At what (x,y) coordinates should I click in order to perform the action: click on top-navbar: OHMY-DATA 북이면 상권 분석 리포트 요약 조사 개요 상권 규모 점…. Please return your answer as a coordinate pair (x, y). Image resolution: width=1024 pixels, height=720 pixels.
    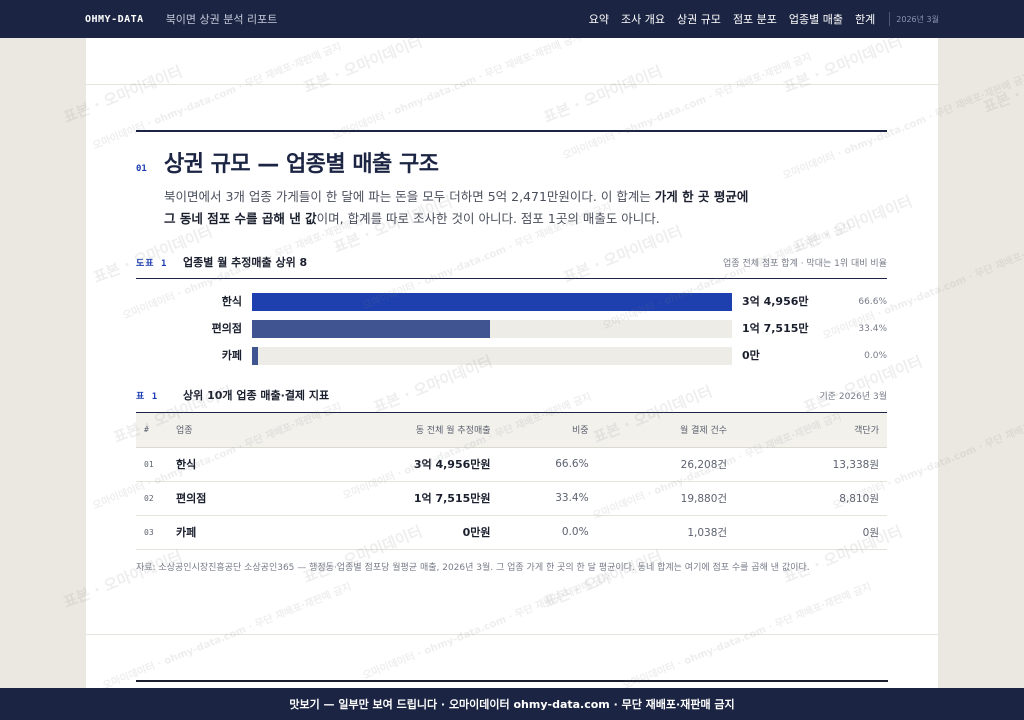
    Looking at the image, I should click on (512, 19).